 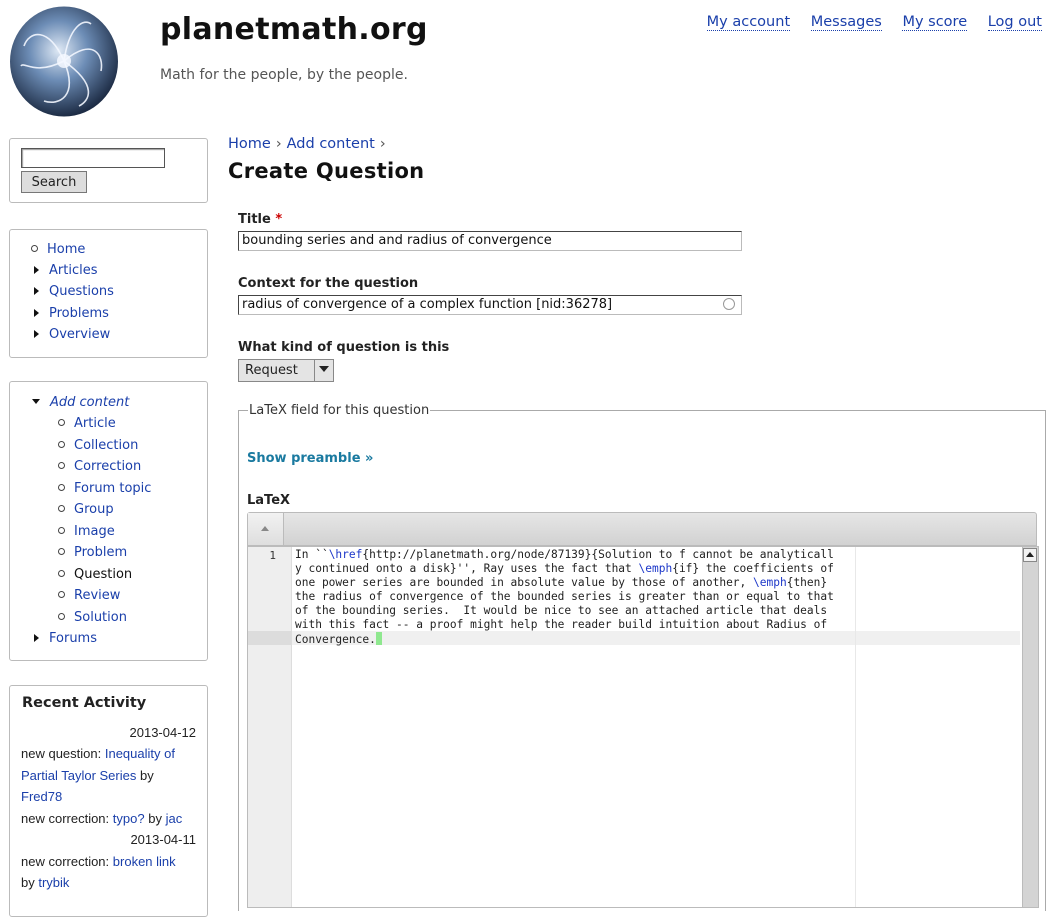 I want to click on nav-item-articles: Articles, so click(x=65, y=270).